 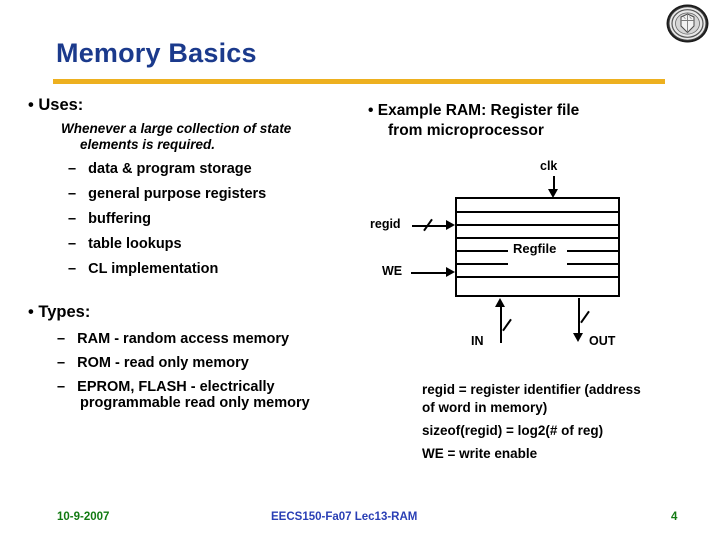 What do you see at coordinates (143, 269) in the screenshot?
I see `uses-item-4: – CL implementation` at bounding box center [143, 269].